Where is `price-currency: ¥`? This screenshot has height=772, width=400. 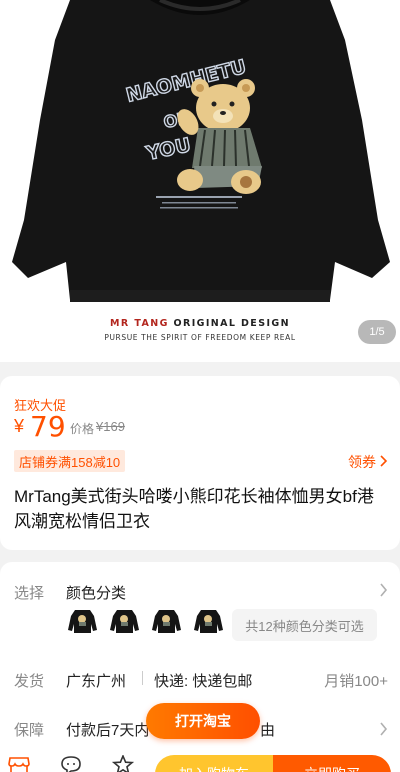 price-currency: ¥ is located at coordinates (19, 426).